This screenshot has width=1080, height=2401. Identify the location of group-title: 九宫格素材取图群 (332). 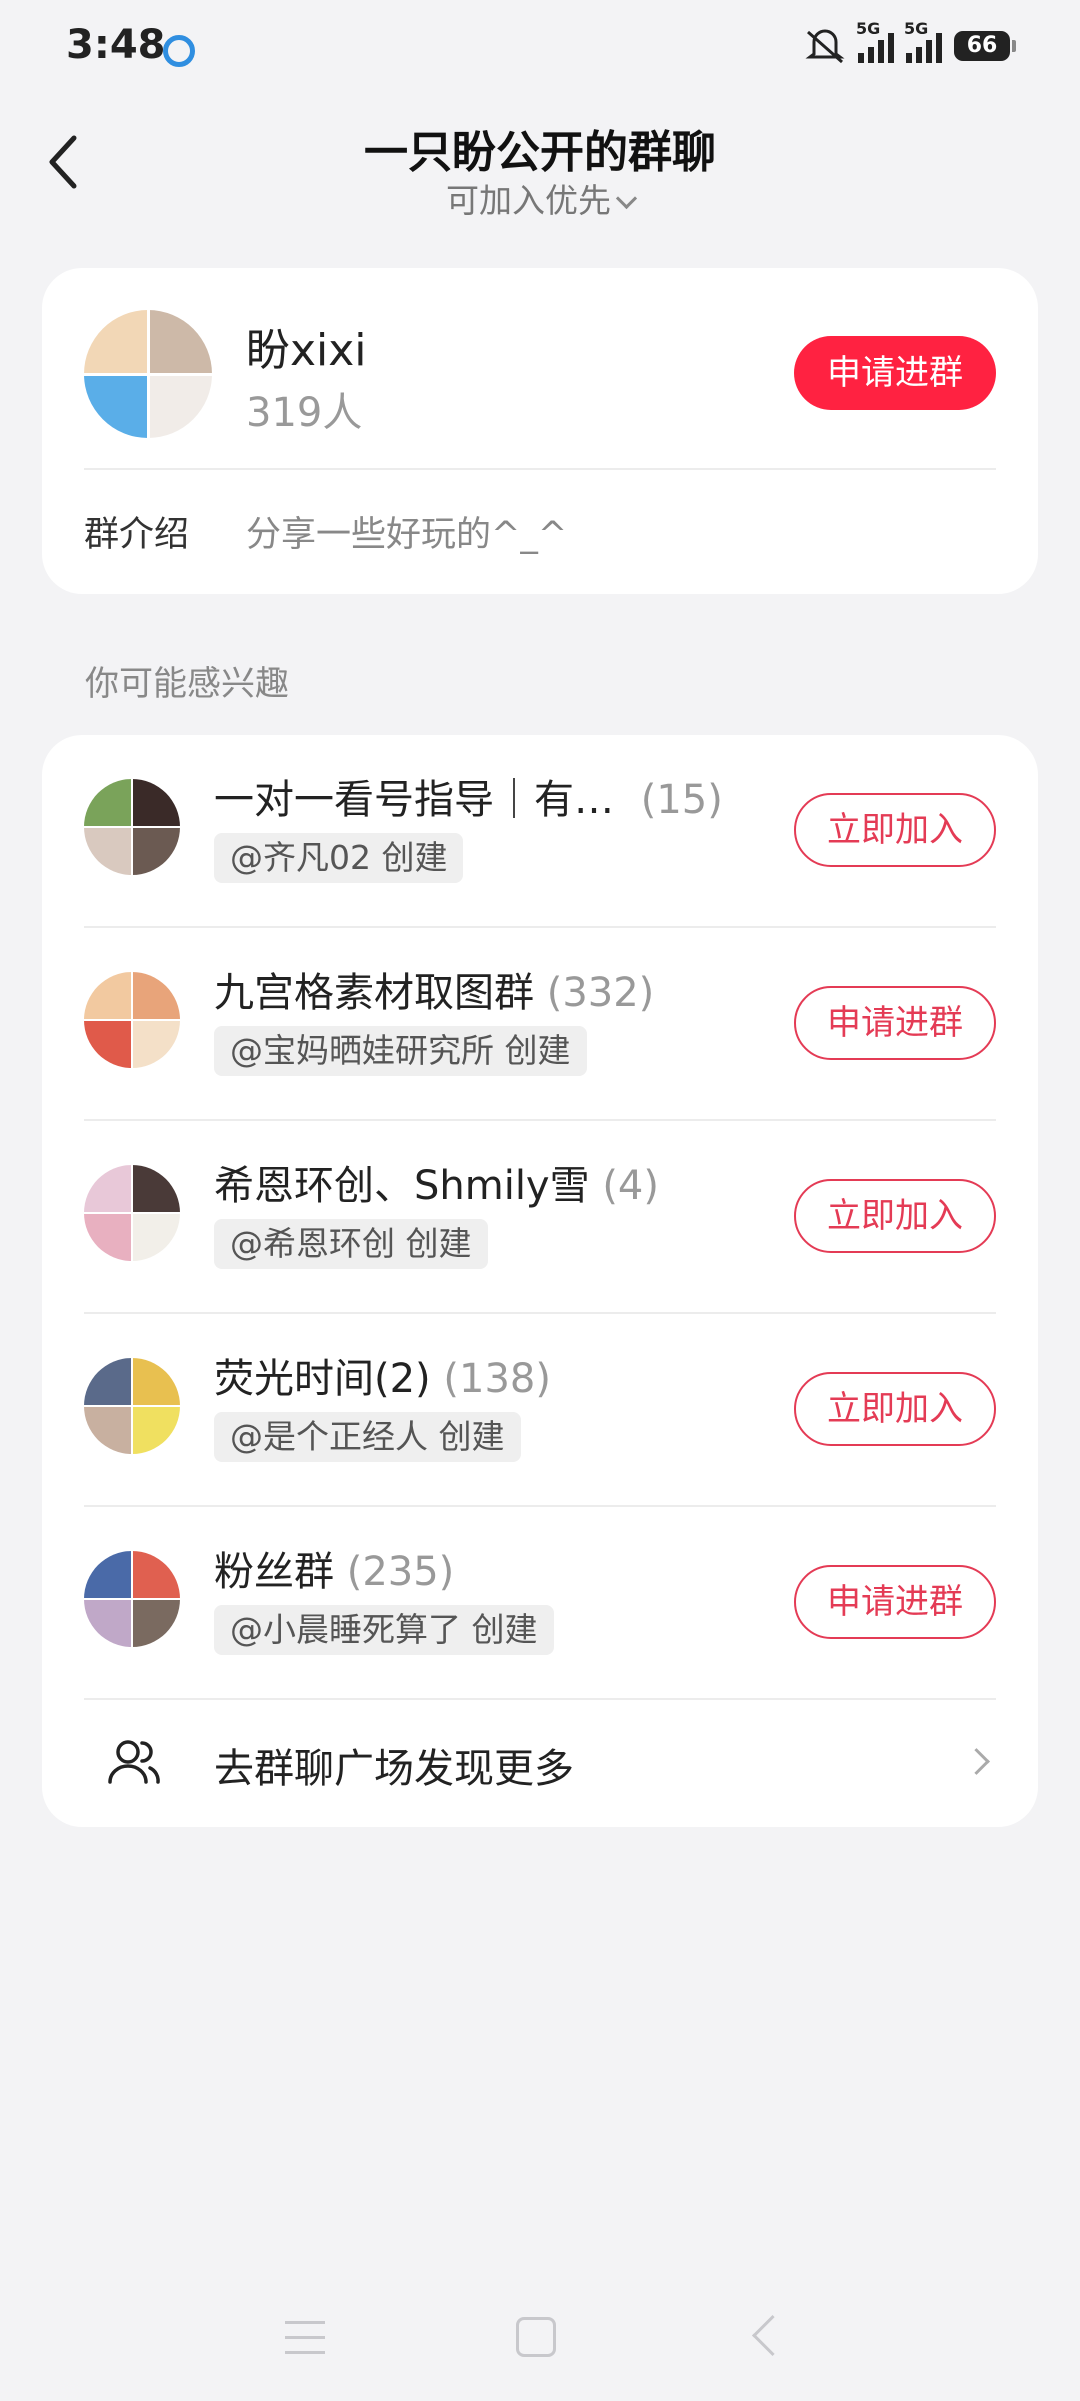
(434, 989).